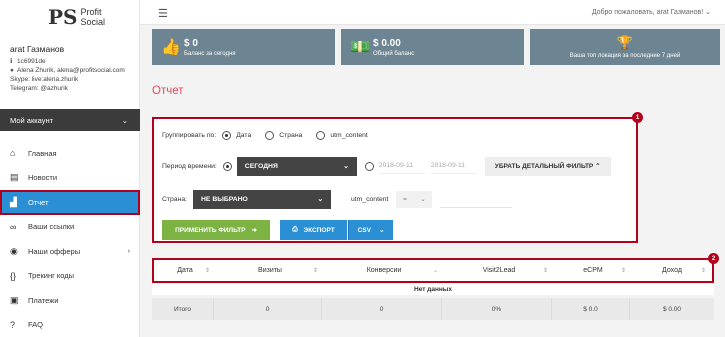 Image resolution: width=725 pixels, height=337 pixels. Describe the element at coordinates (38, 202) in the screenshot. I see `sidebar-item-label: Отчет` at that location.